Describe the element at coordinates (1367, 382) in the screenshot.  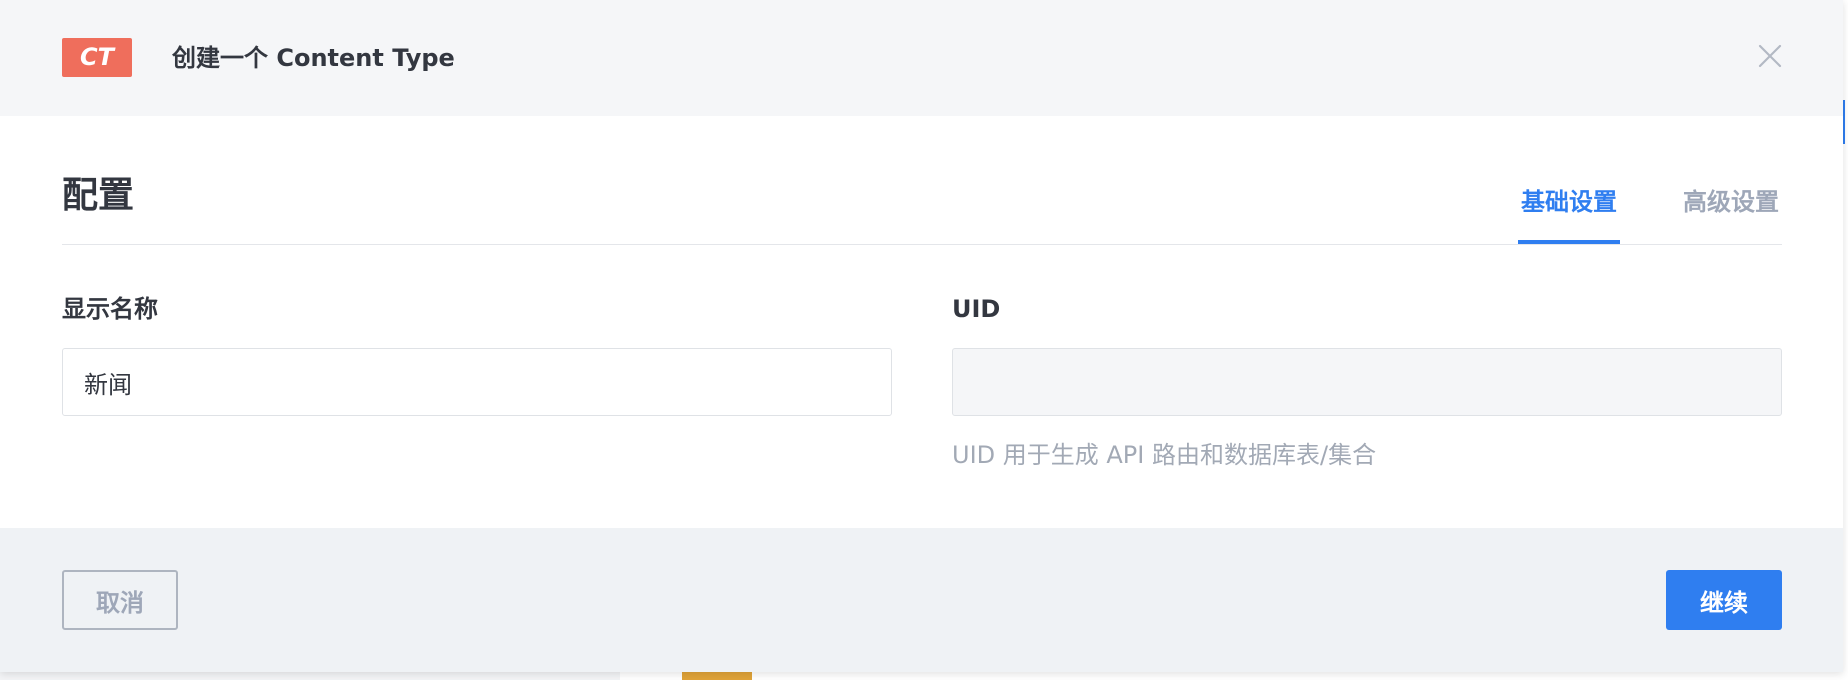
I see `uid-input` at that location.